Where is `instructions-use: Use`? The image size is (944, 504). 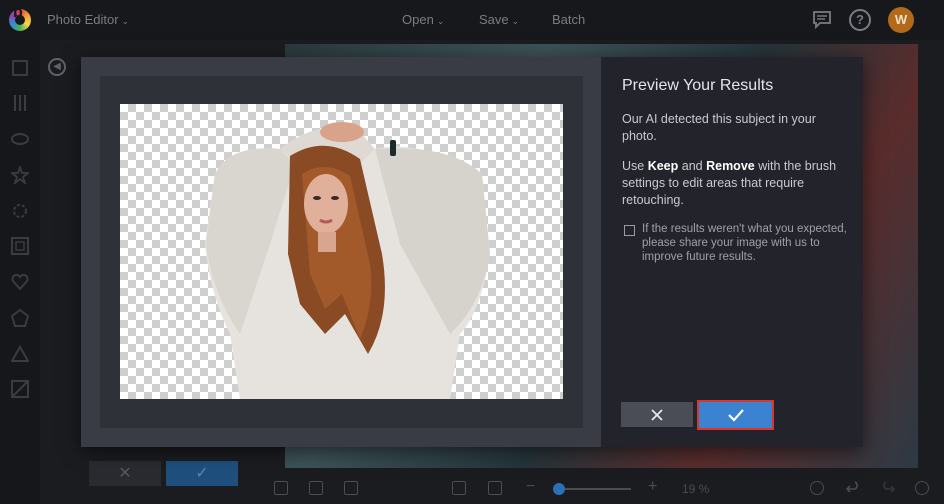
instructions-use: Use is located at coordinates (635, 166).